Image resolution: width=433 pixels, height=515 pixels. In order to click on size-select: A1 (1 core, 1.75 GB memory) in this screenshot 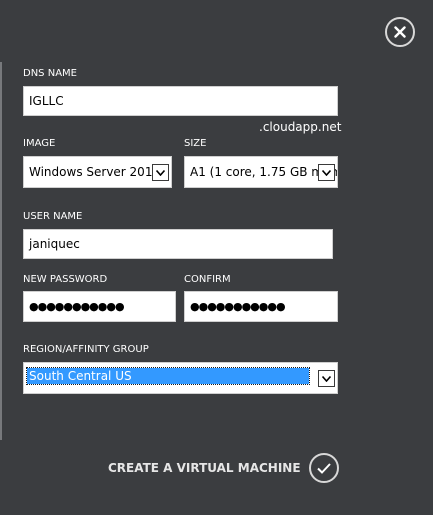, I will do `click(261, 172)`.